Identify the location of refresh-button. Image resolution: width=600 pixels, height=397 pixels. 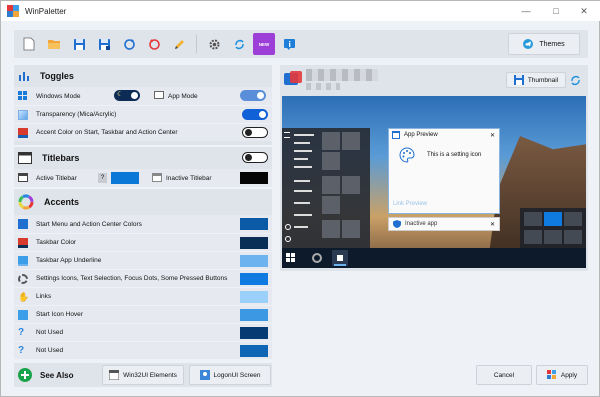
(129, 44).